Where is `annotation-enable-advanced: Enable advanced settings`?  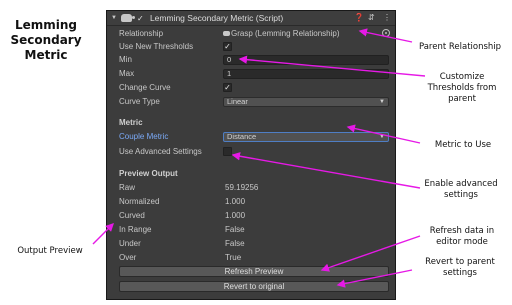
annotation-enable-advanced: Enable advanced settings is located at coordinates (461, 190).